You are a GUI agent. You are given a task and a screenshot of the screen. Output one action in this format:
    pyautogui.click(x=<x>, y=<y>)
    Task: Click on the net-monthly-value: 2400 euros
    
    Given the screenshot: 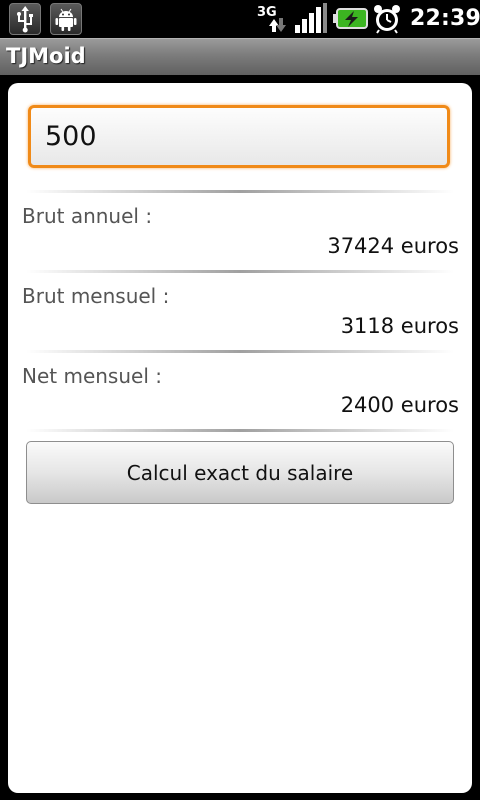 What is the action you would take?
    pyautogui.click(x=399, y=405)
    